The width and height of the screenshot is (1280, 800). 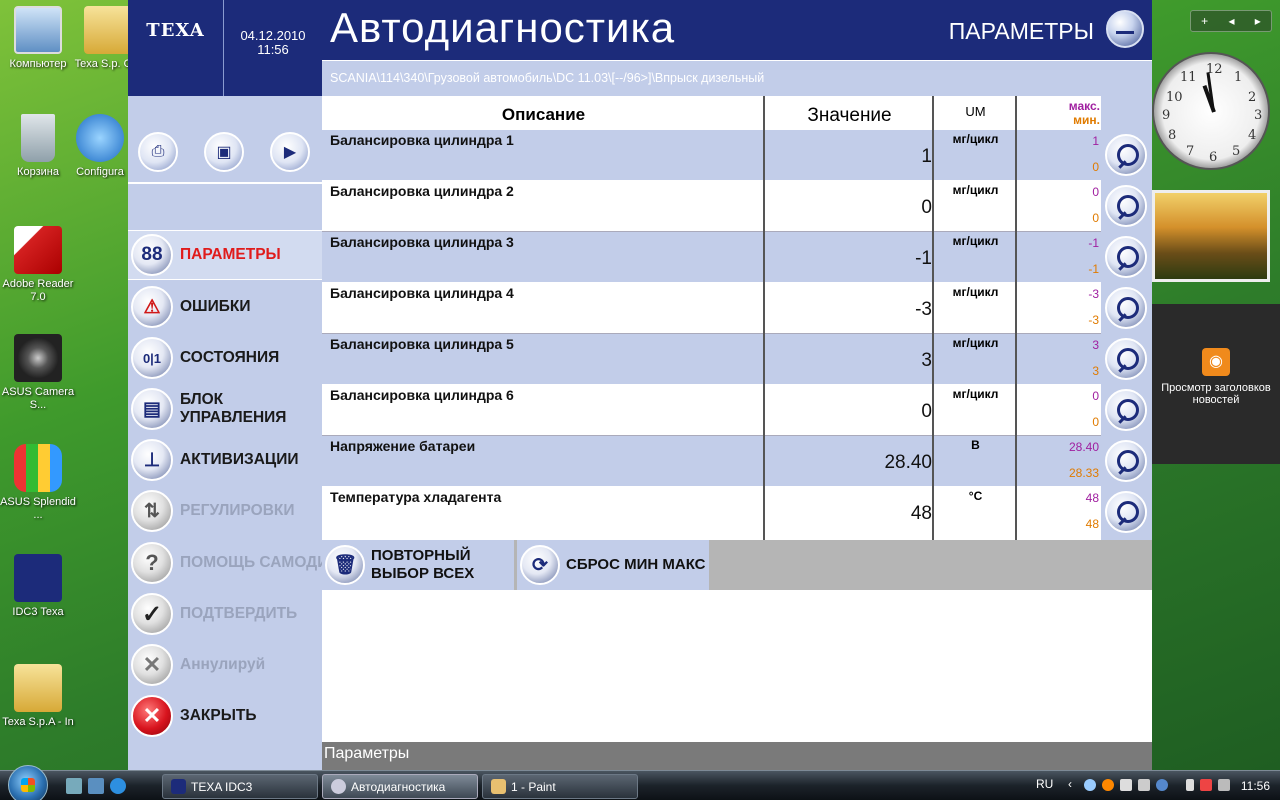 I want to click on table-row: Балансировка цилиндра 4 -3 мг/цикл -3 -3, so click(x=711, y=308).